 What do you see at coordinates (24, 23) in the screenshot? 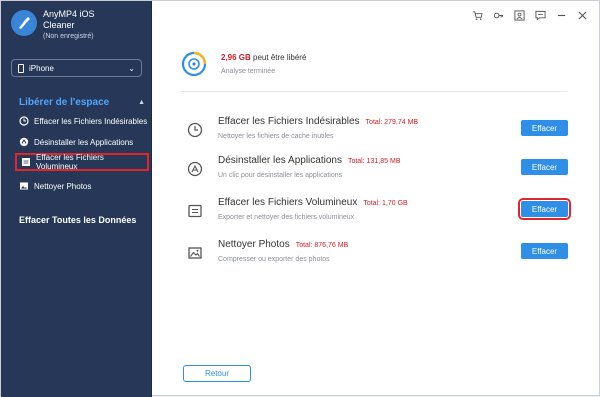
I see `app-logo-icon` at bounding box center [24, 23].